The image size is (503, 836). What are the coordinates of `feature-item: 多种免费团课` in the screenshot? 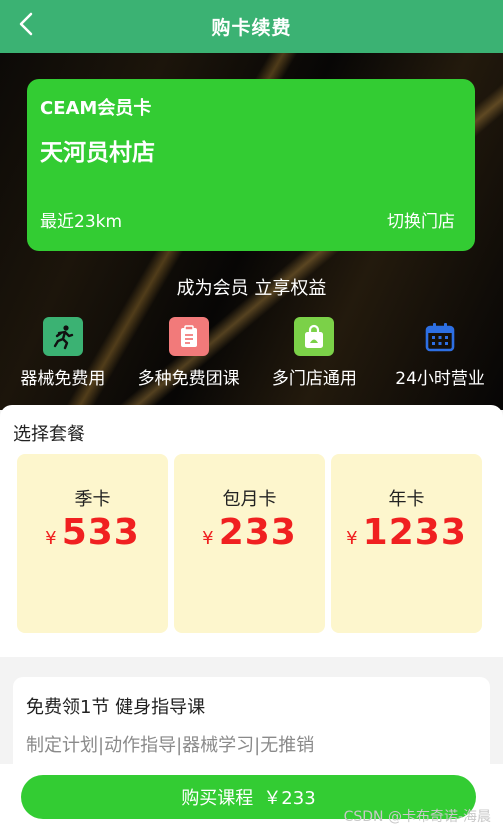 It's located at (189, 353).